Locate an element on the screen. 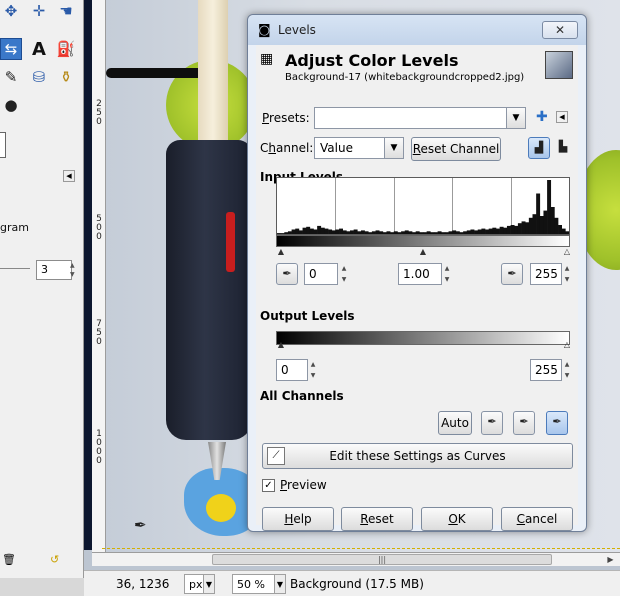 The image size is (620, 596). reset-channel-button: Reset Channel is located at coordinates (456, 149).